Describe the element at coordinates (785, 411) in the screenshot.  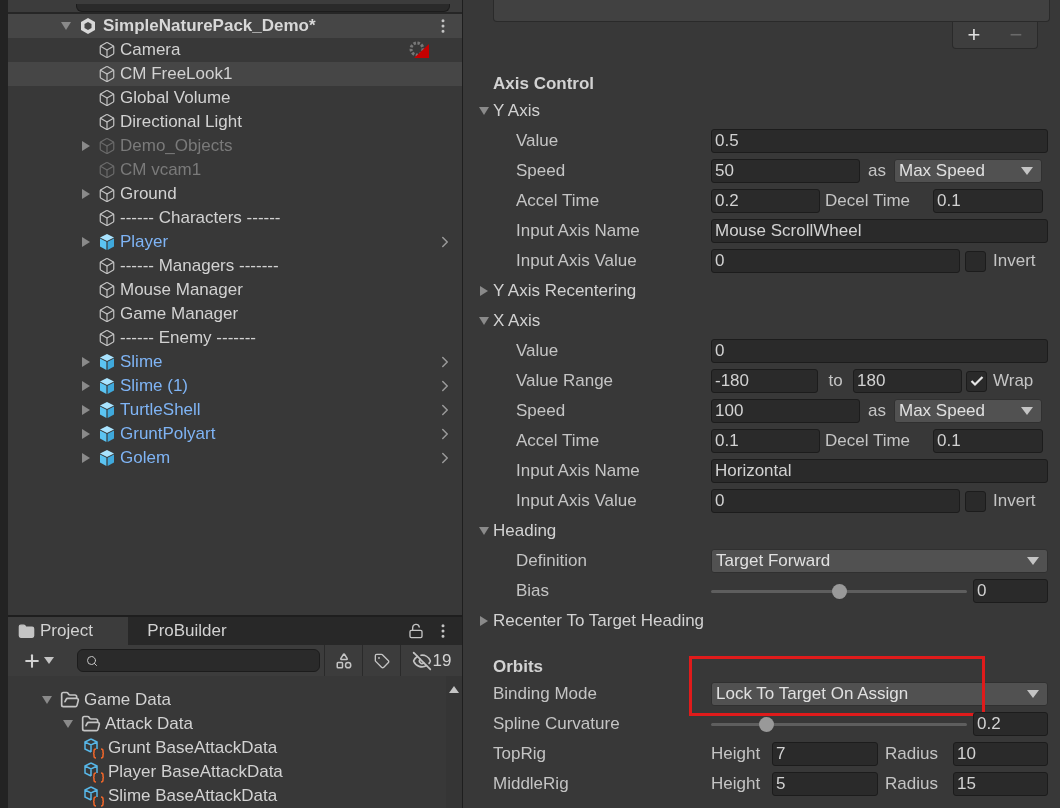
I see `value-field: 100` at that location.